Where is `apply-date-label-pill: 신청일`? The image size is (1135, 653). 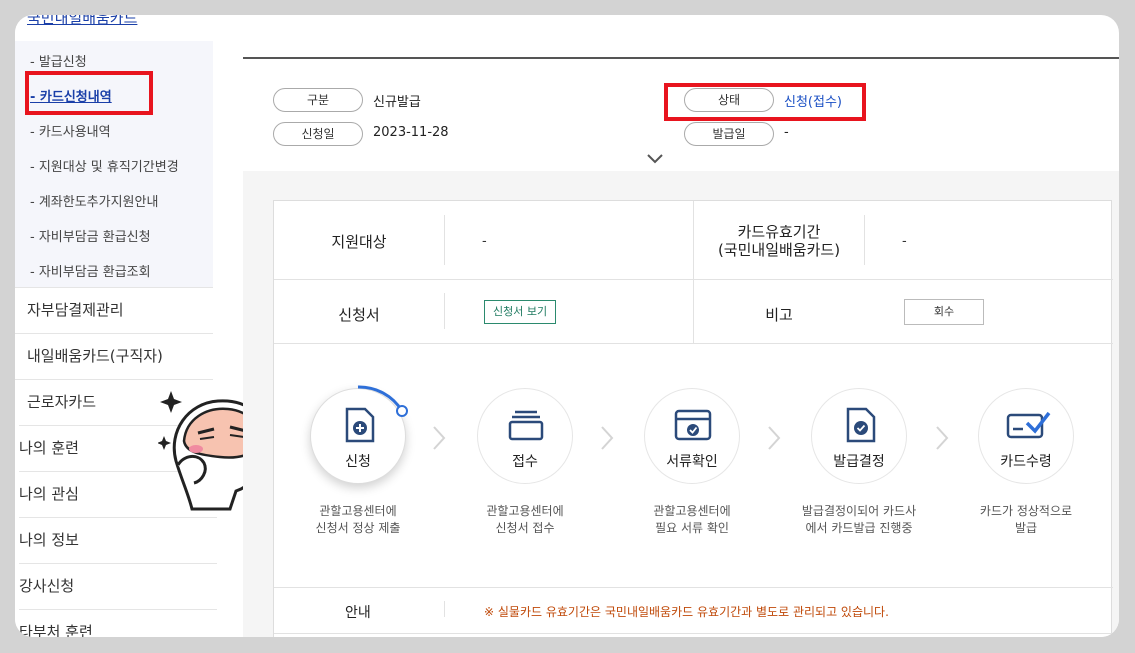
apply-date-label-pill: 신청일 is located at coordinates (318, 134).